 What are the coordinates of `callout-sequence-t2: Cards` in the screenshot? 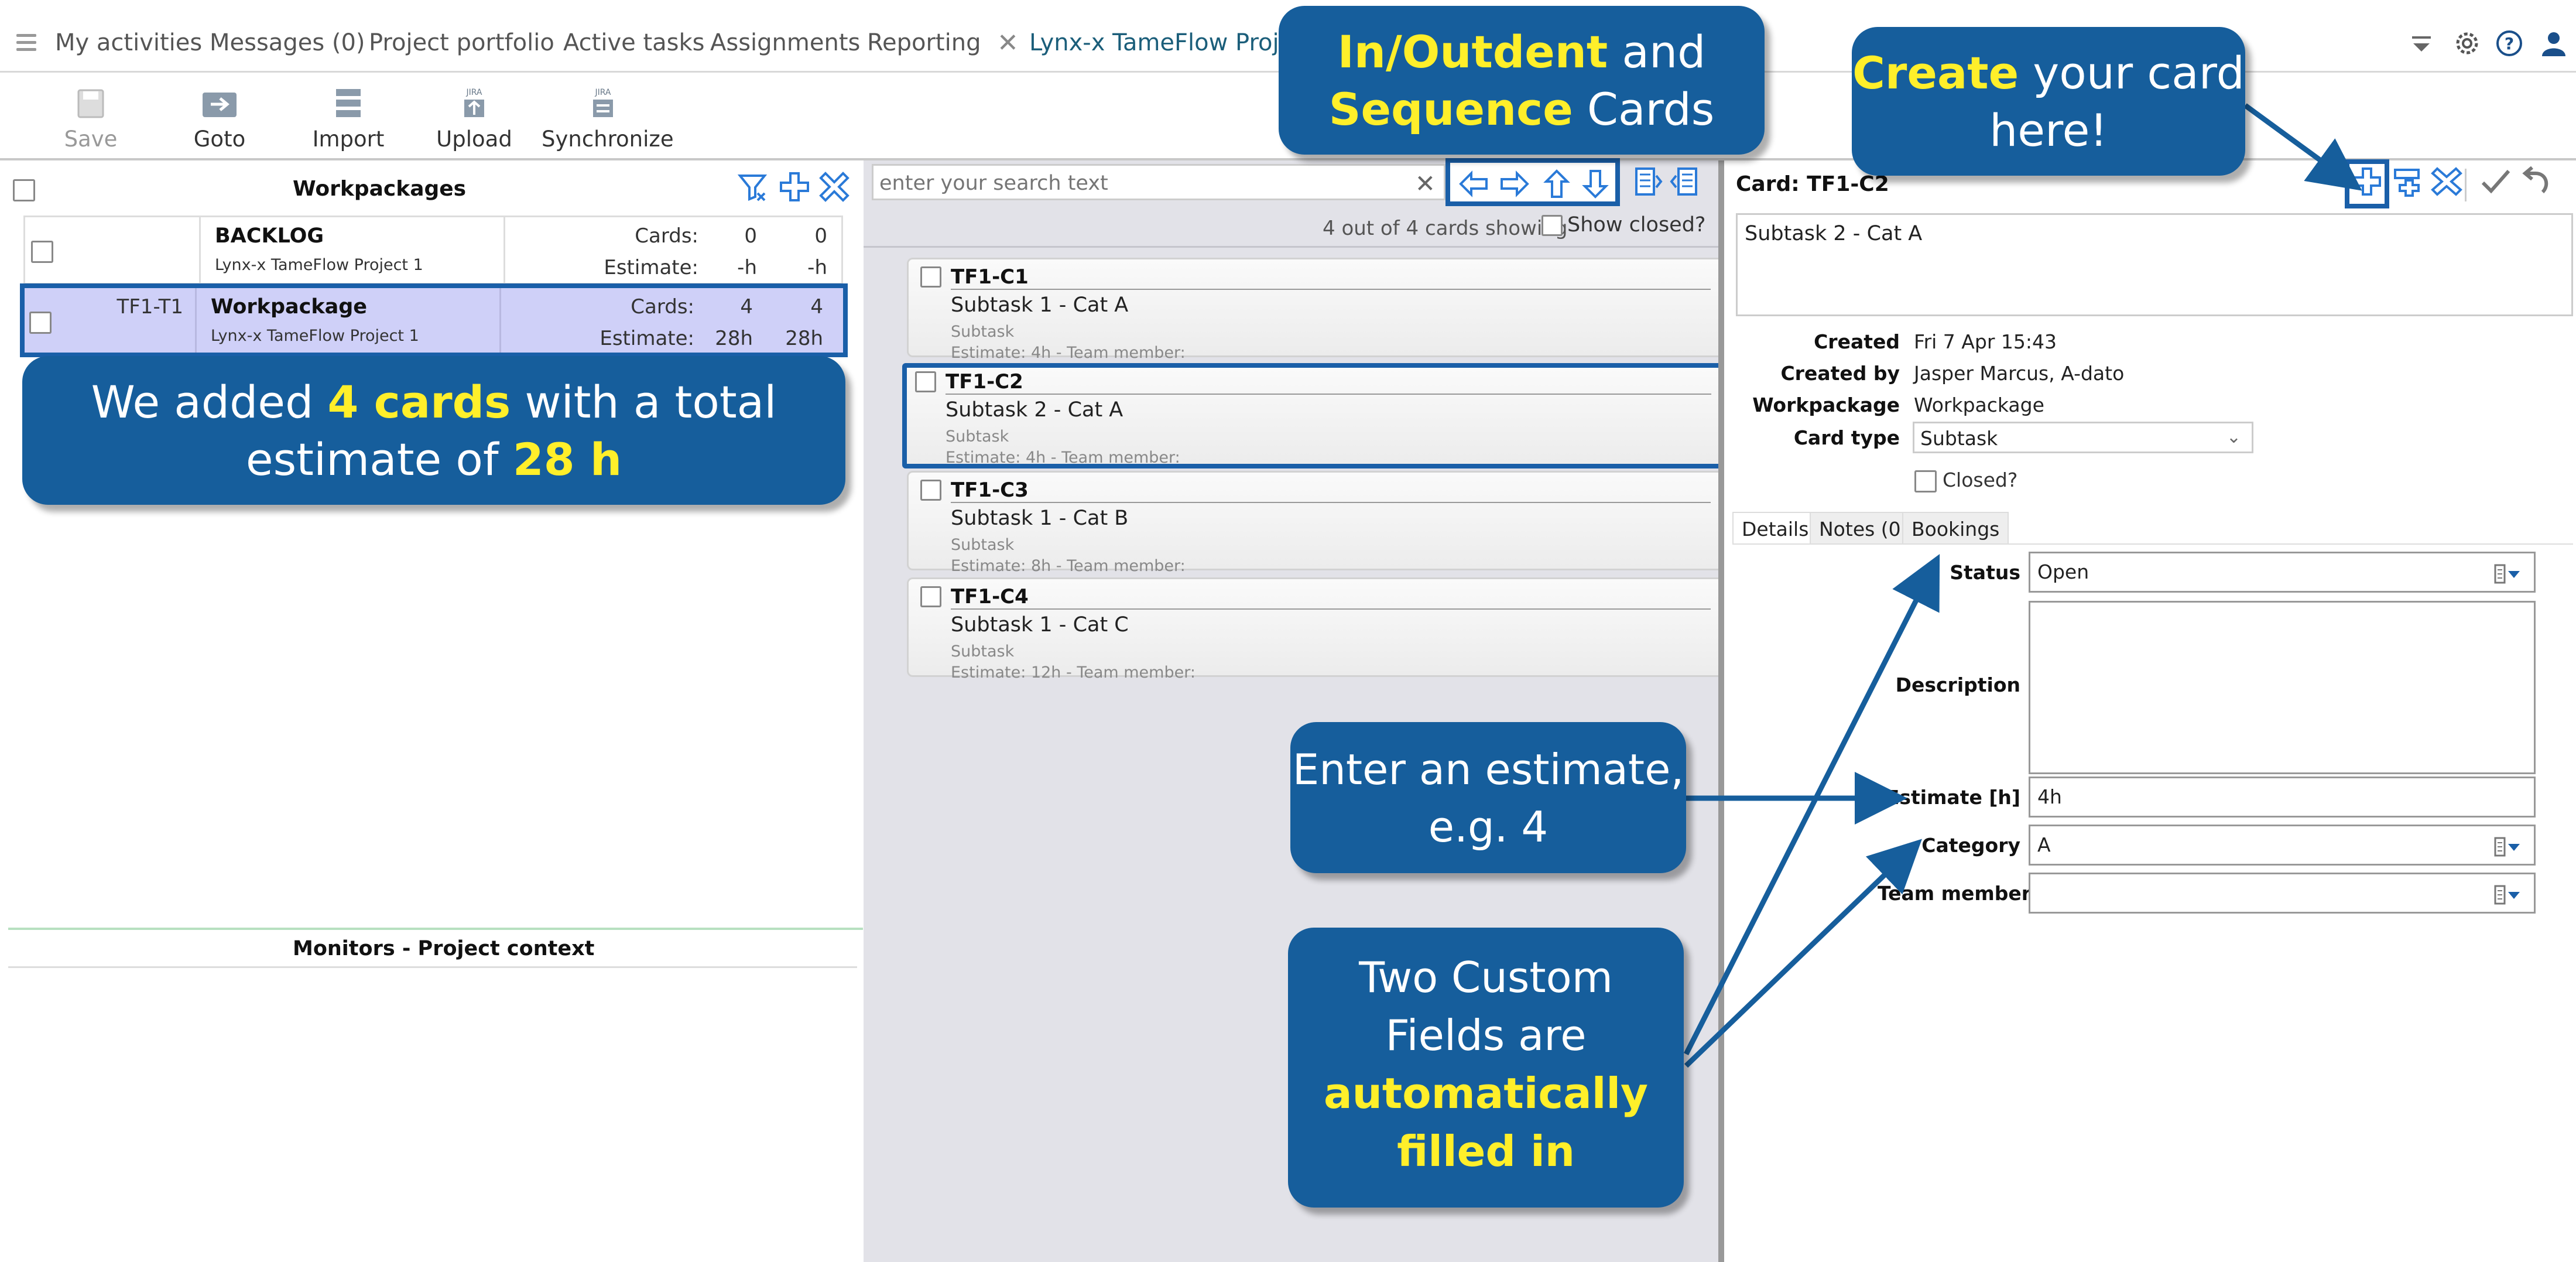 It's located at (1644, 109).